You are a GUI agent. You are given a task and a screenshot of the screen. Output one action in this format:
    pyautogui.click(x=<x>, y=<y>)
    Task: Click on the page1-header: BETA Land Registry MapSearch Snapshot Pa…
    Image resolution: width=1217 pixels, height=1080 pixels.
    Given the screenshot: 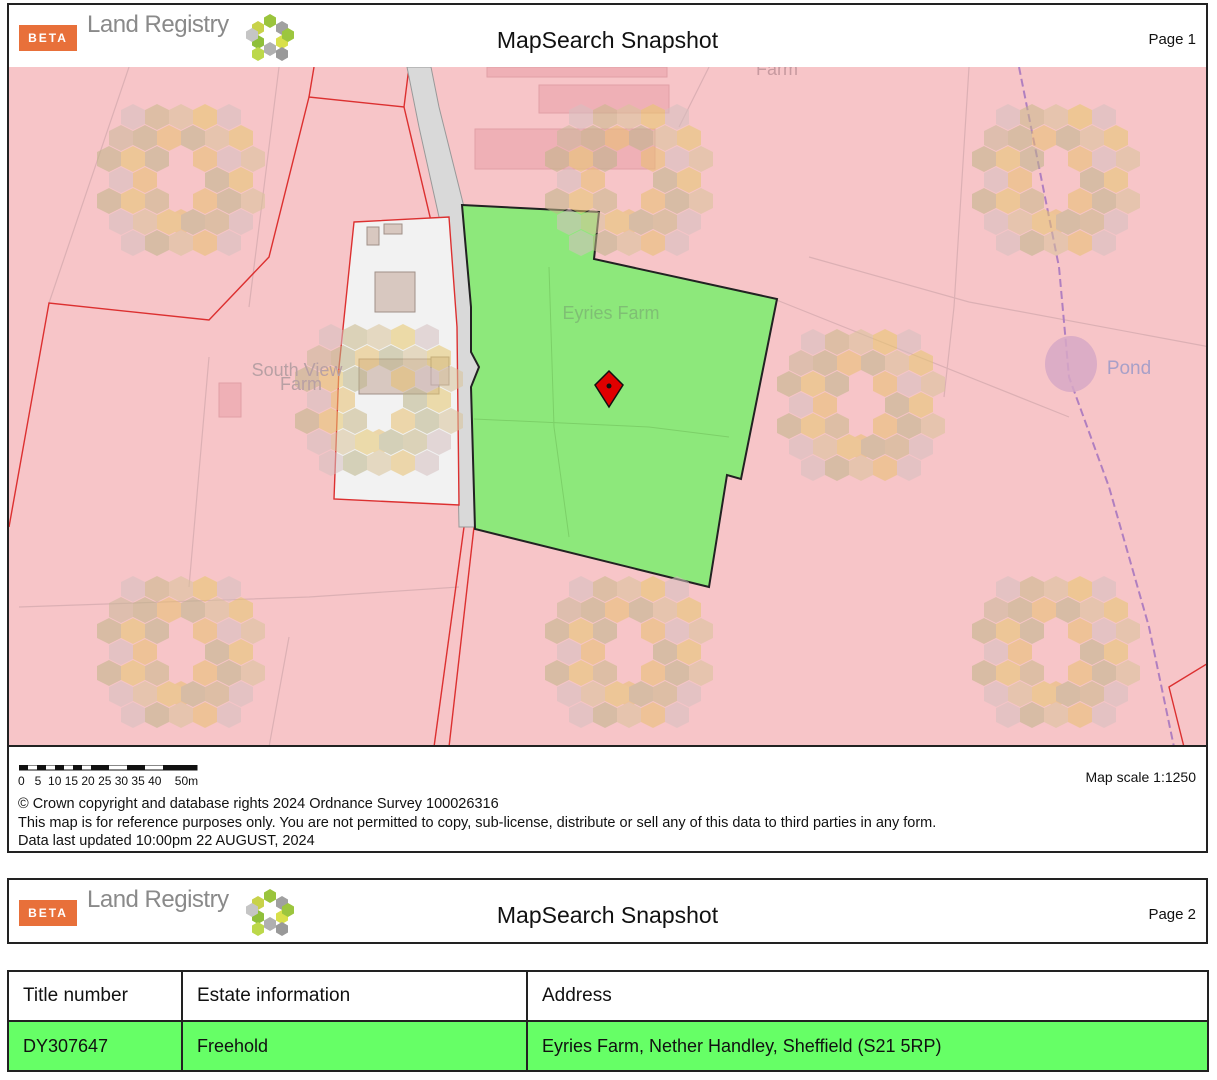 What is the action you would take?
    pyautogui.click(x=607, y=36)
    